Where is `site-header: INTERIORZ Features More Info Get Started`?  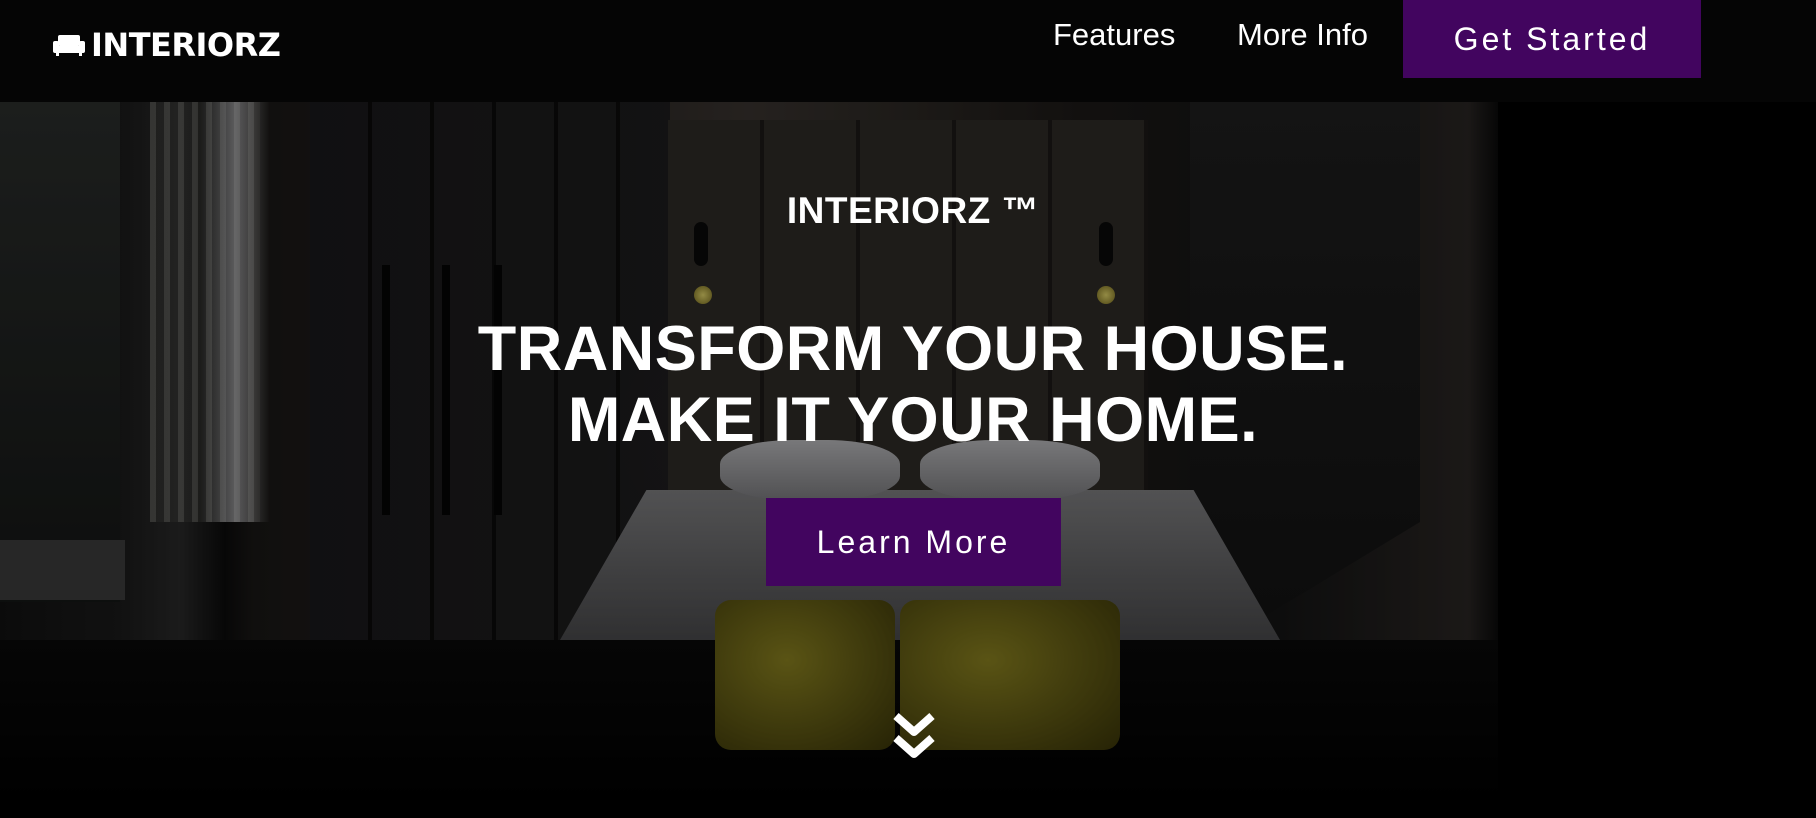 site-header: INTERIORZ Features More Info Get Started is located at coordinates (908, 51).